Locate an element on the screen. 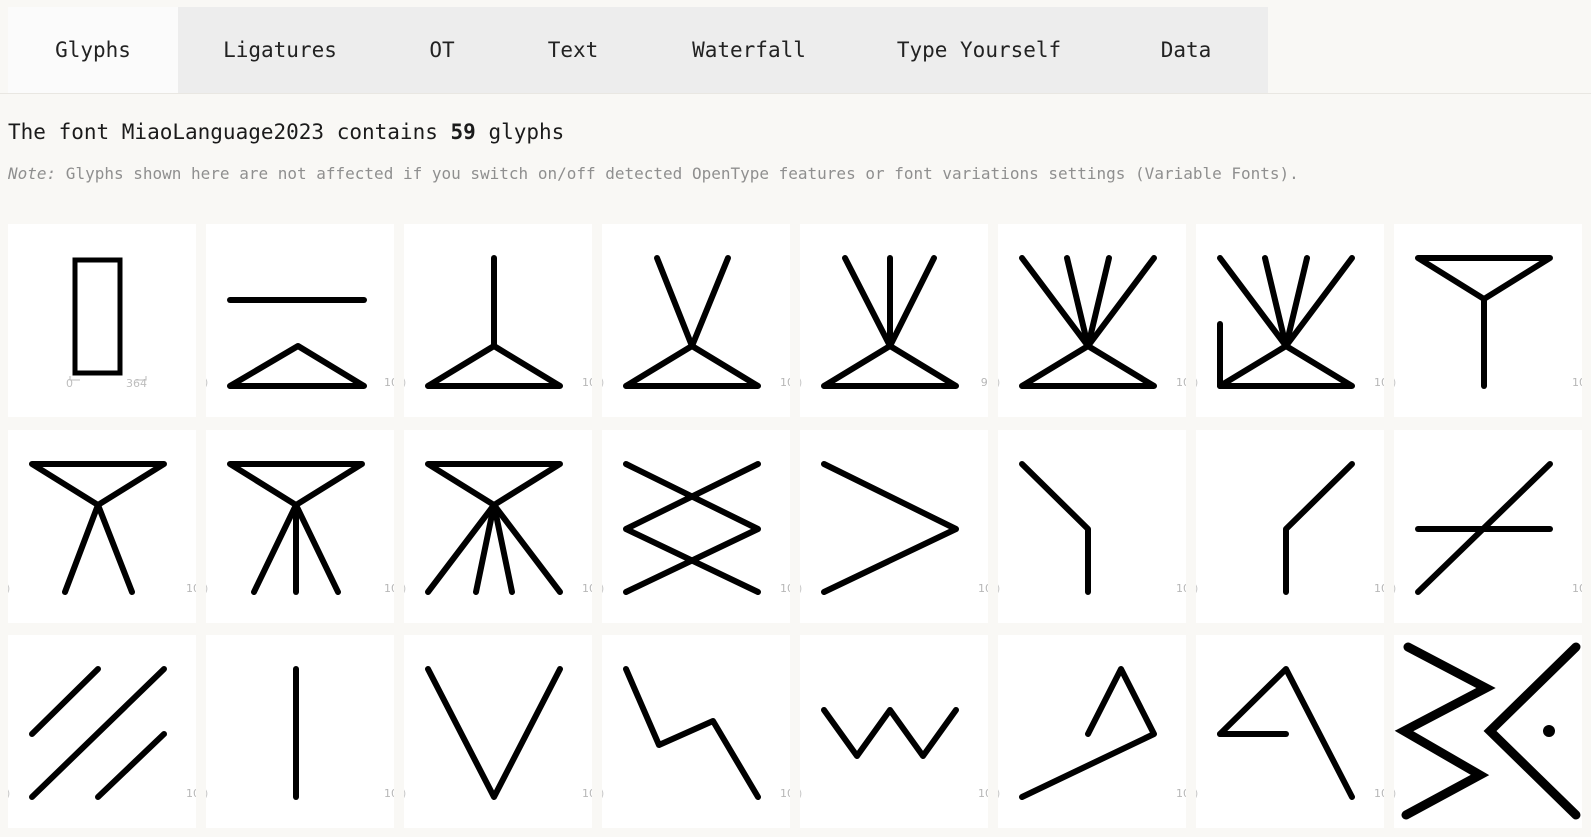 The height and width of the screenshot is (837, 1591). funnel-four-legs-glyph is located at coordinates (494, 528).